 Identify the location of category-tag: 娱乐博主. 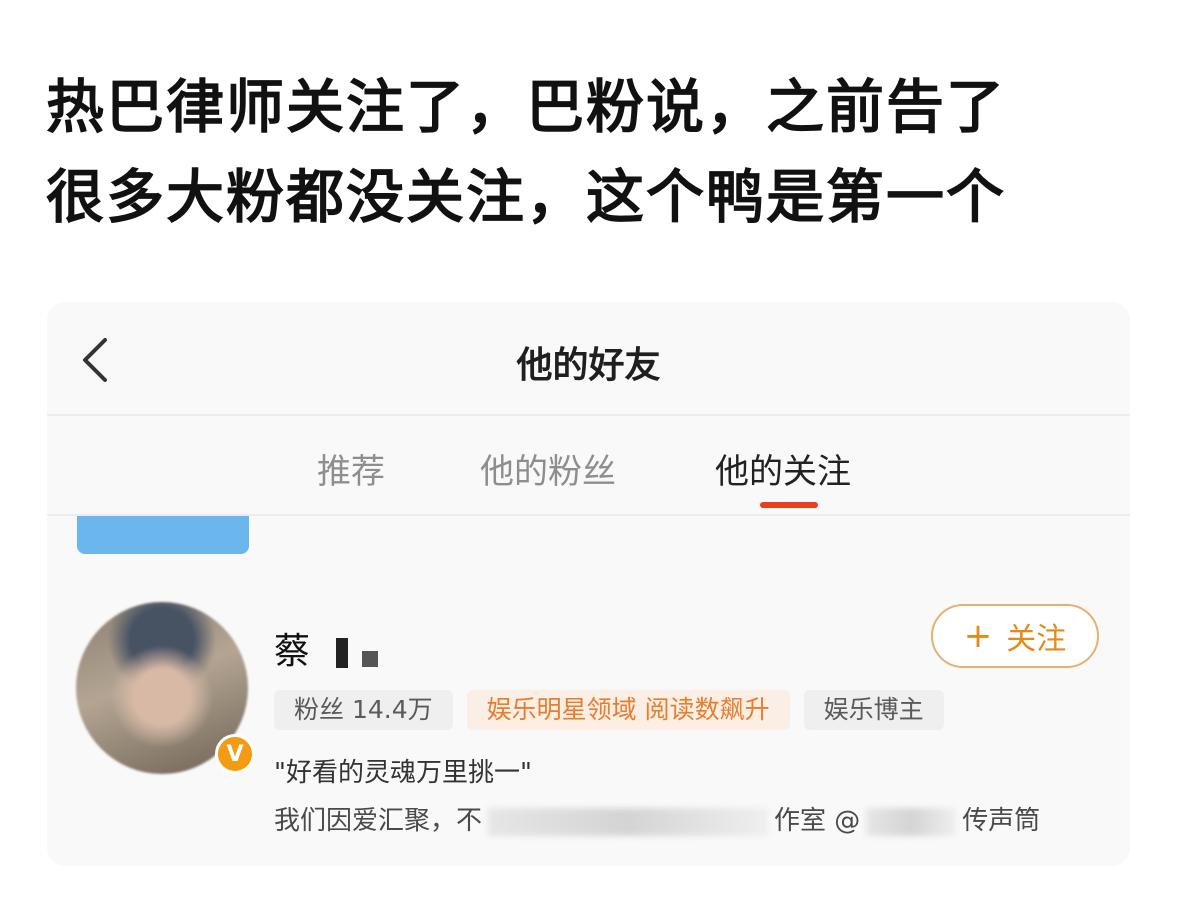
(873, 710).